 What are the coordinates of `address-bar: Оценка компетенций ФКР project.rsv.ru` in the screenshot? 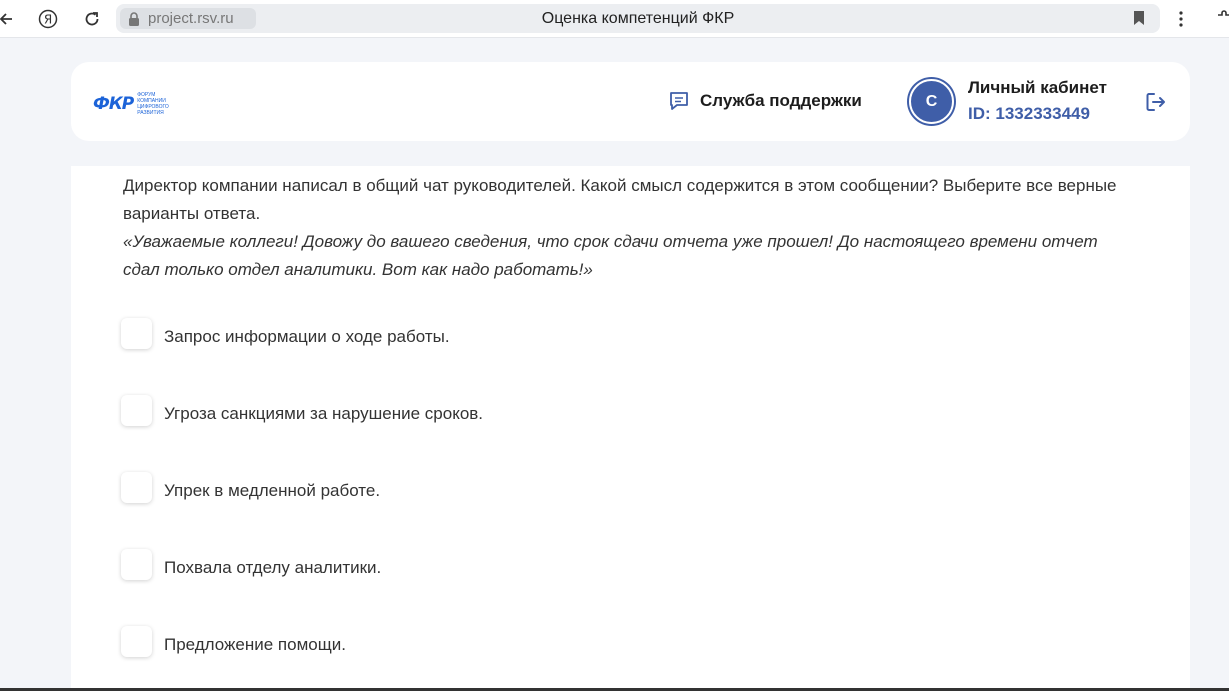 It's located at (638, 18).